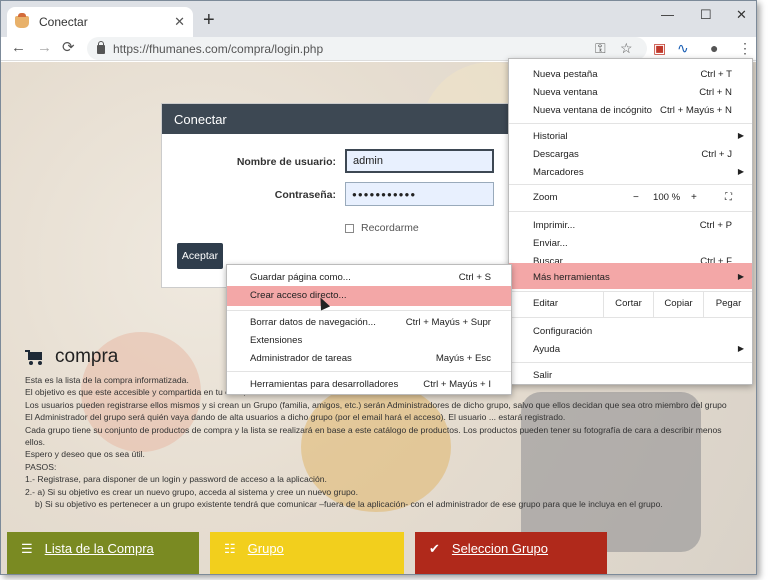 Image resolution: width=768 pixels, height=580 pixels. Describe the element at coordinates (630, 331) in the screenshot. I see `menu-item-configuracion: Configuración` at that location.